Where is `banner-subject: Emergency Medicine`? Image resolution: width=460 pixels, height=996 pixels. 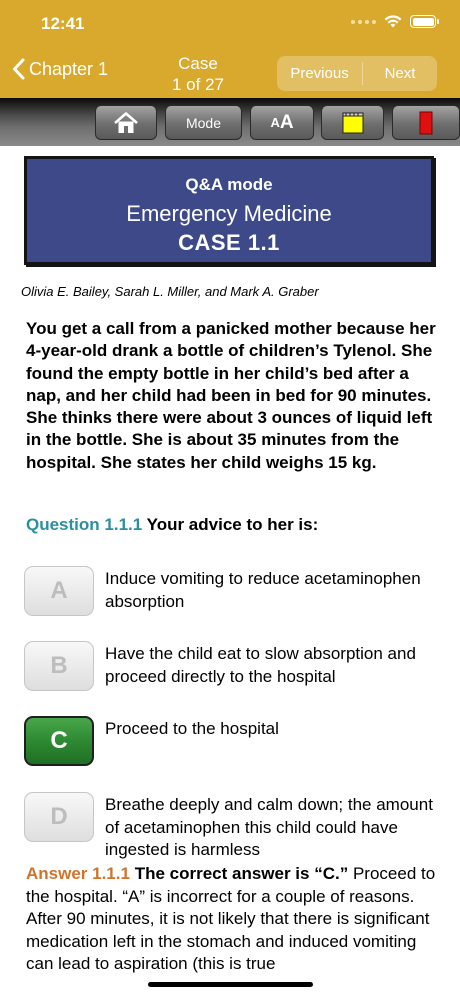
banner-subject: Emergency Medicine is located at coordinates (229, 213).